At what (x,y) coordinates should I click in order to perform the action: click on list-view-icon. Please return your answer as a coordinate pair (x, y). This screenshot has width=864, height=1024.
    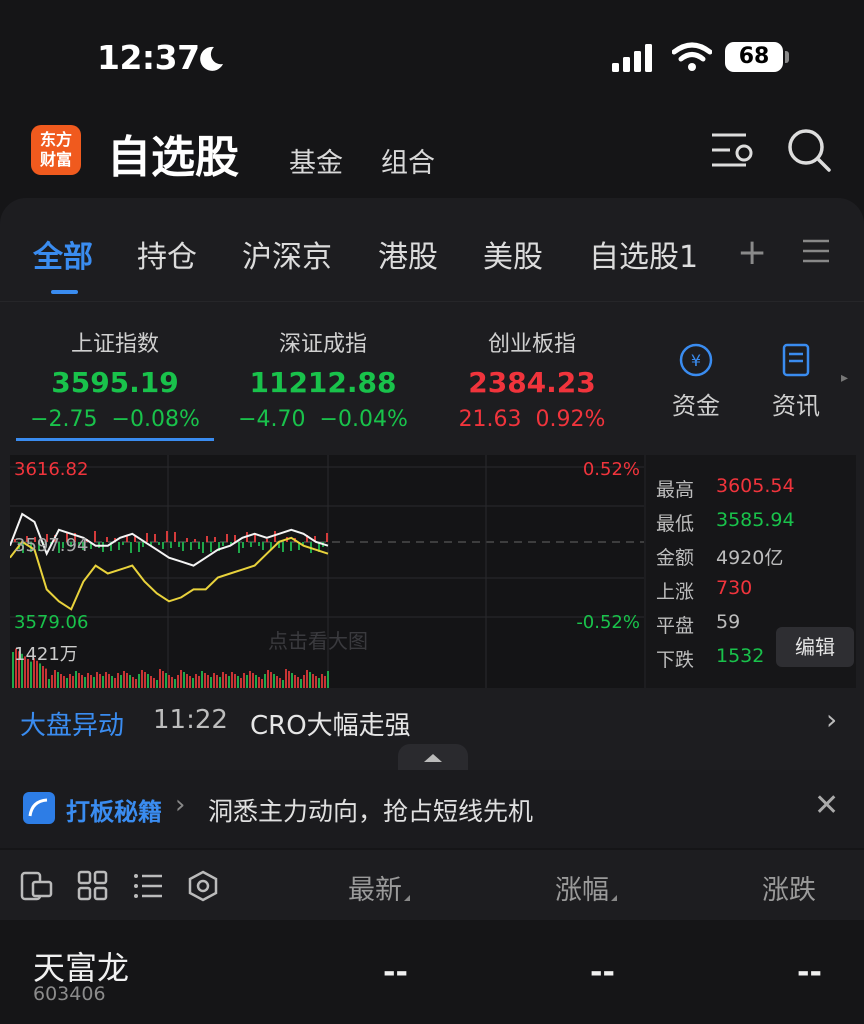
    Looking at the image, I should click on (149, 886).